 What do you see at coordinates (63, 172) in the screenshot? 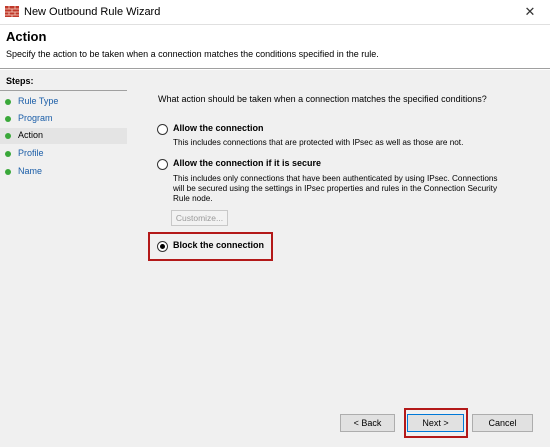
I see `sidebar-item-name: Name` at bounding box center [63, 172].